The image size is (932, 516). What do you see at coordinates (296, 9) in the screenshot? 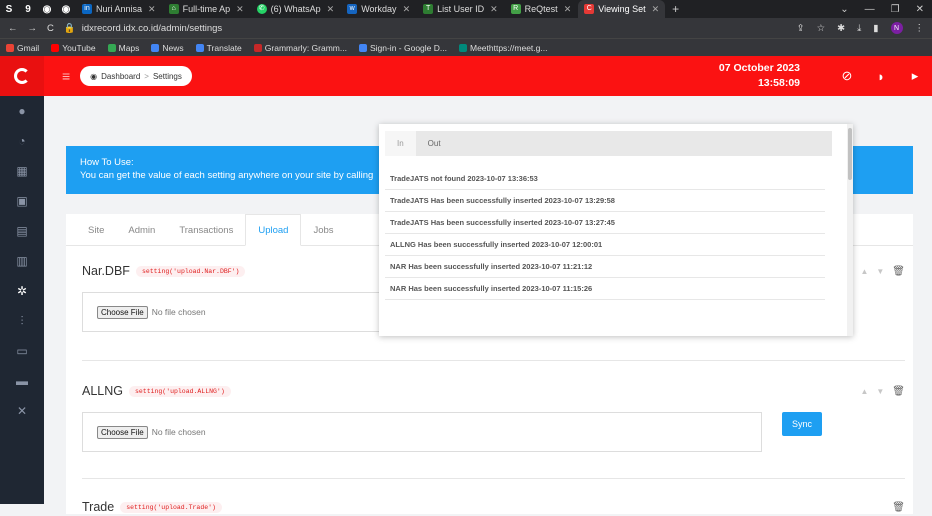
I see `browser-tab: ✆ (6) WhatsAp ✕` at bounding box center [296, 9].